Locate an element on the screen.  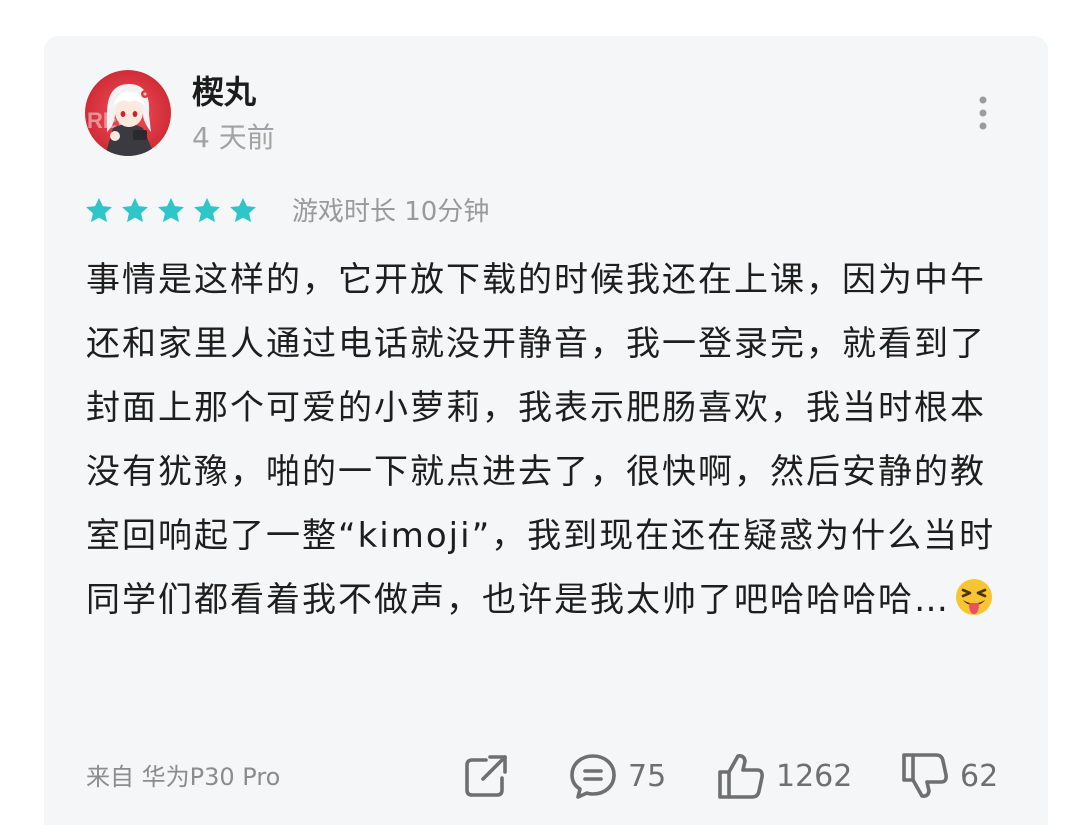
star-rating is located at coordinates (171, 212).